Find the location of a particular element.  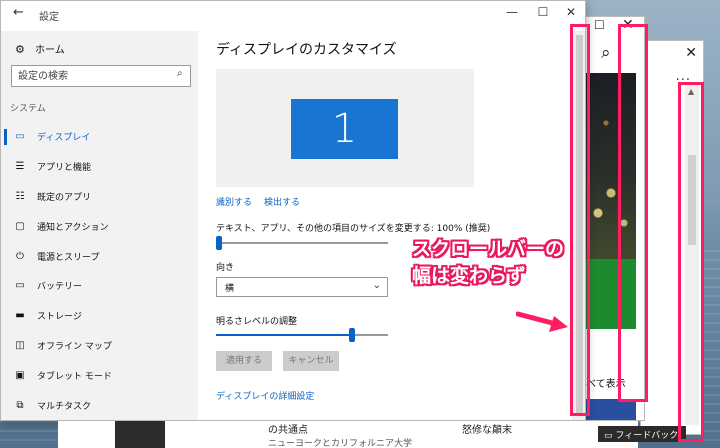

maximize-button: ☐ is located at coordinates (543, 12).